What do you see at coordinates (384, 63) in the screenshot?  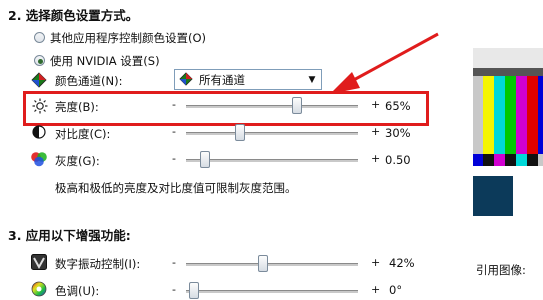 I see `annotation-arrow` at bounding box center [384, 63].